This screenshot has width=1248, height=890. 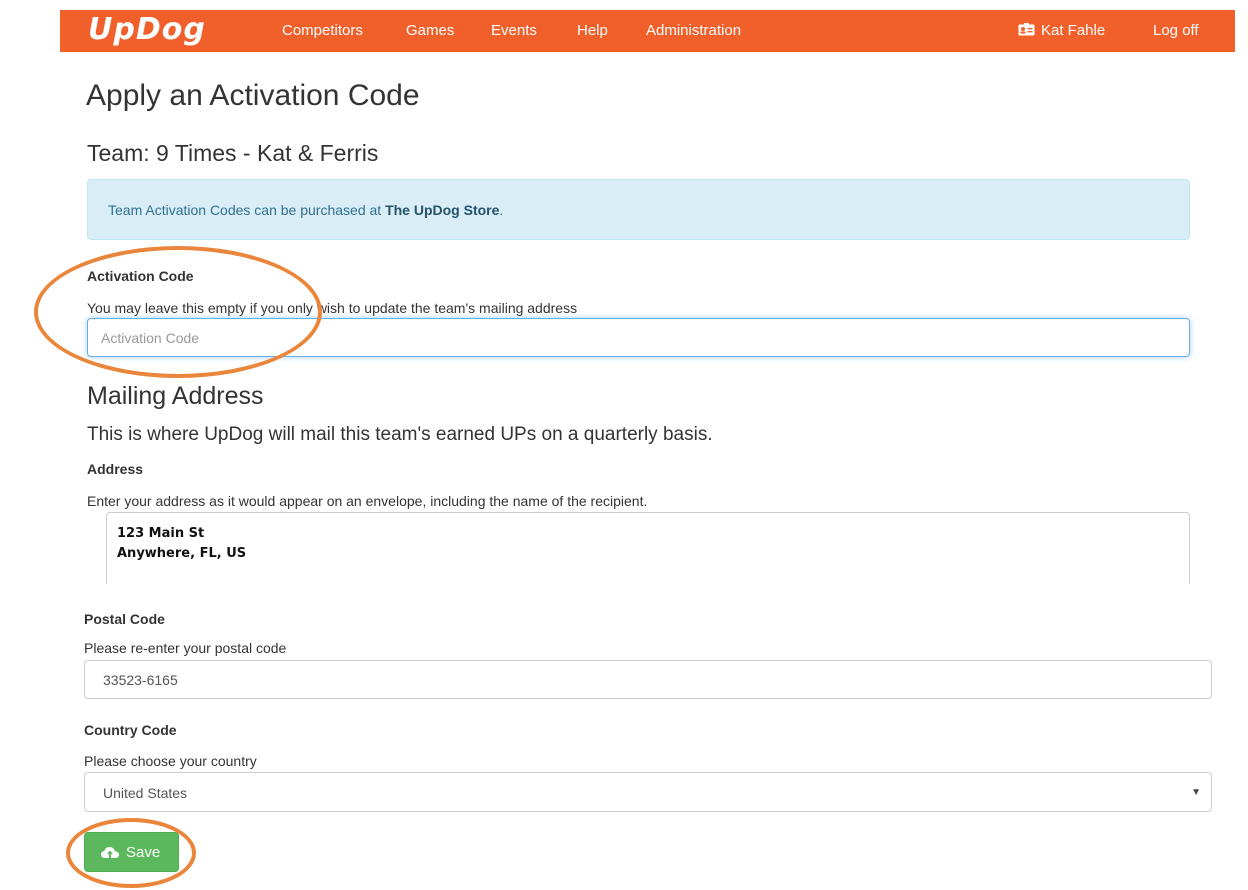 I want to click on nav-games: Games, so click(x=430, y=31).